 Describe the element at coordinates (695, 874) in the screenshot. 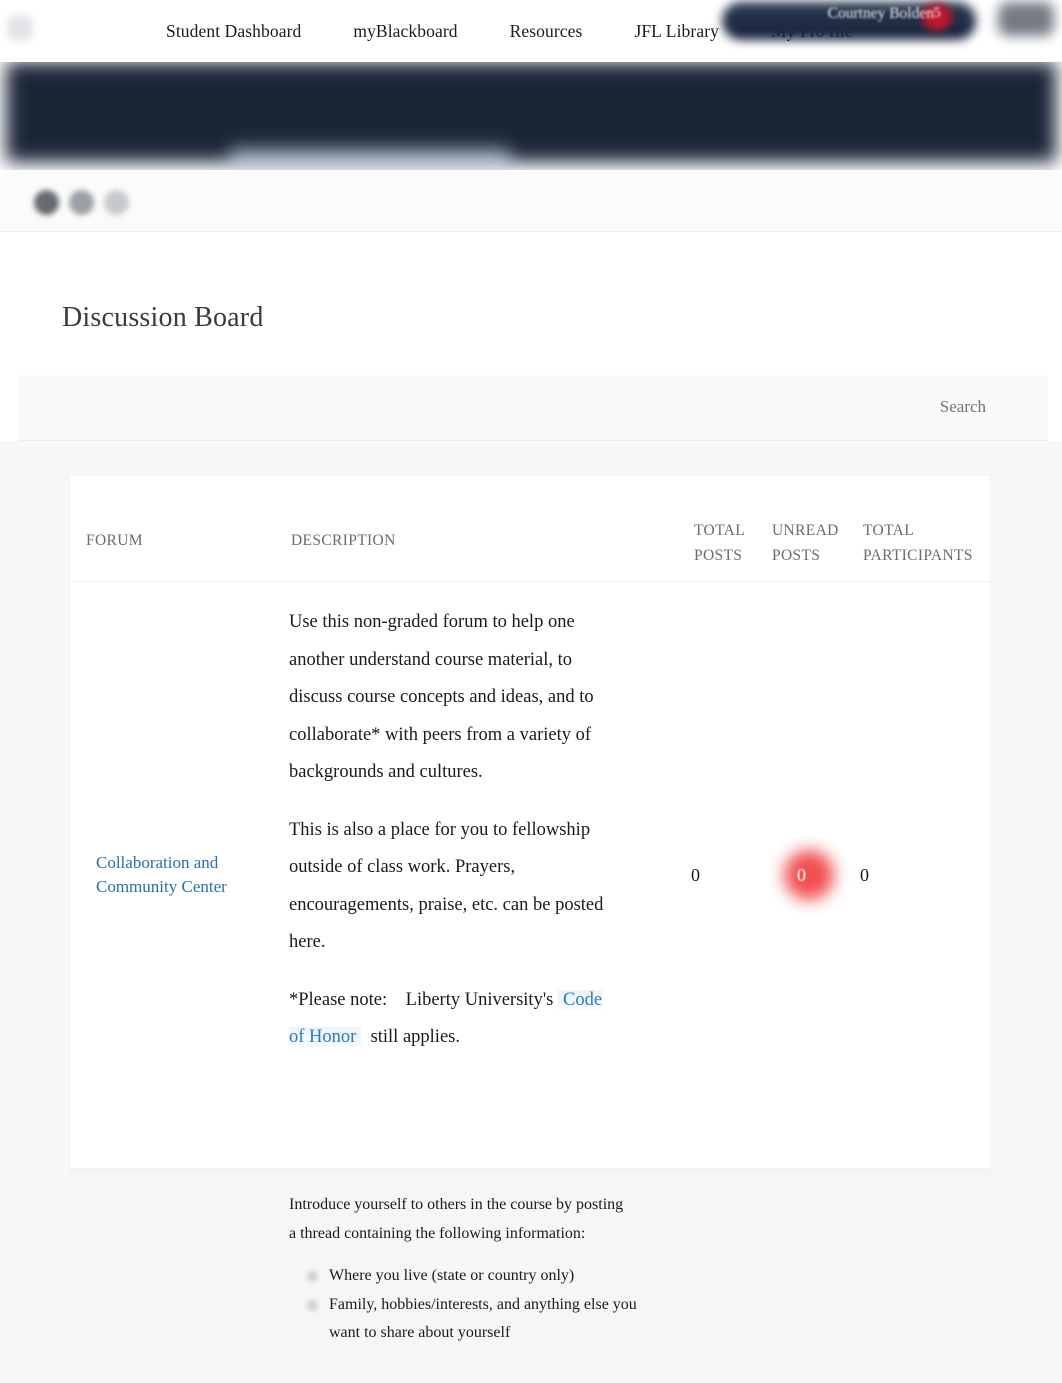

I see `total-posts-value: 0` at that location.